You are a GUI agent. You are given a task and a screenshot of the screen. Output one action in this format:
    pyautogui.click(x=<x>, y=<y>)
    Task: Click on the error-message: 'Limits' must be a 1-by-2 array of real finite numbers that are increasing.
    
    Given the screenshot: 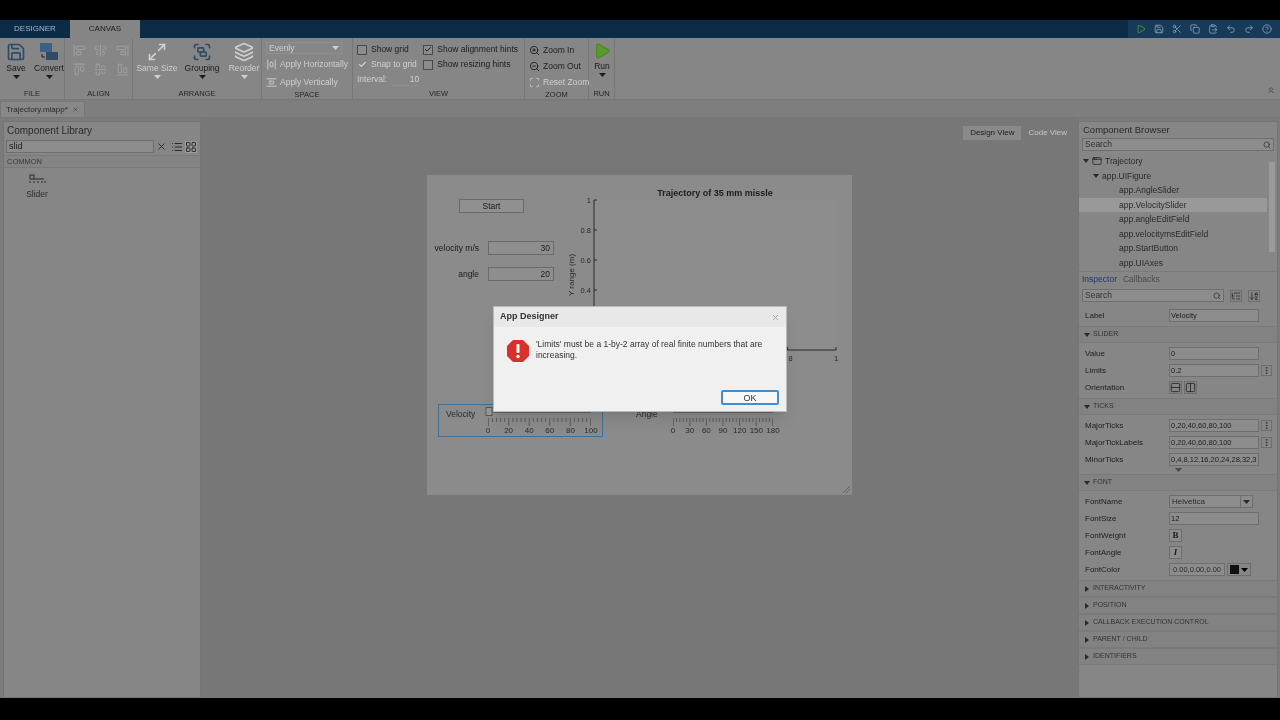 What is the action you would take?
    pyautogui.click(x=650, y=350)
    